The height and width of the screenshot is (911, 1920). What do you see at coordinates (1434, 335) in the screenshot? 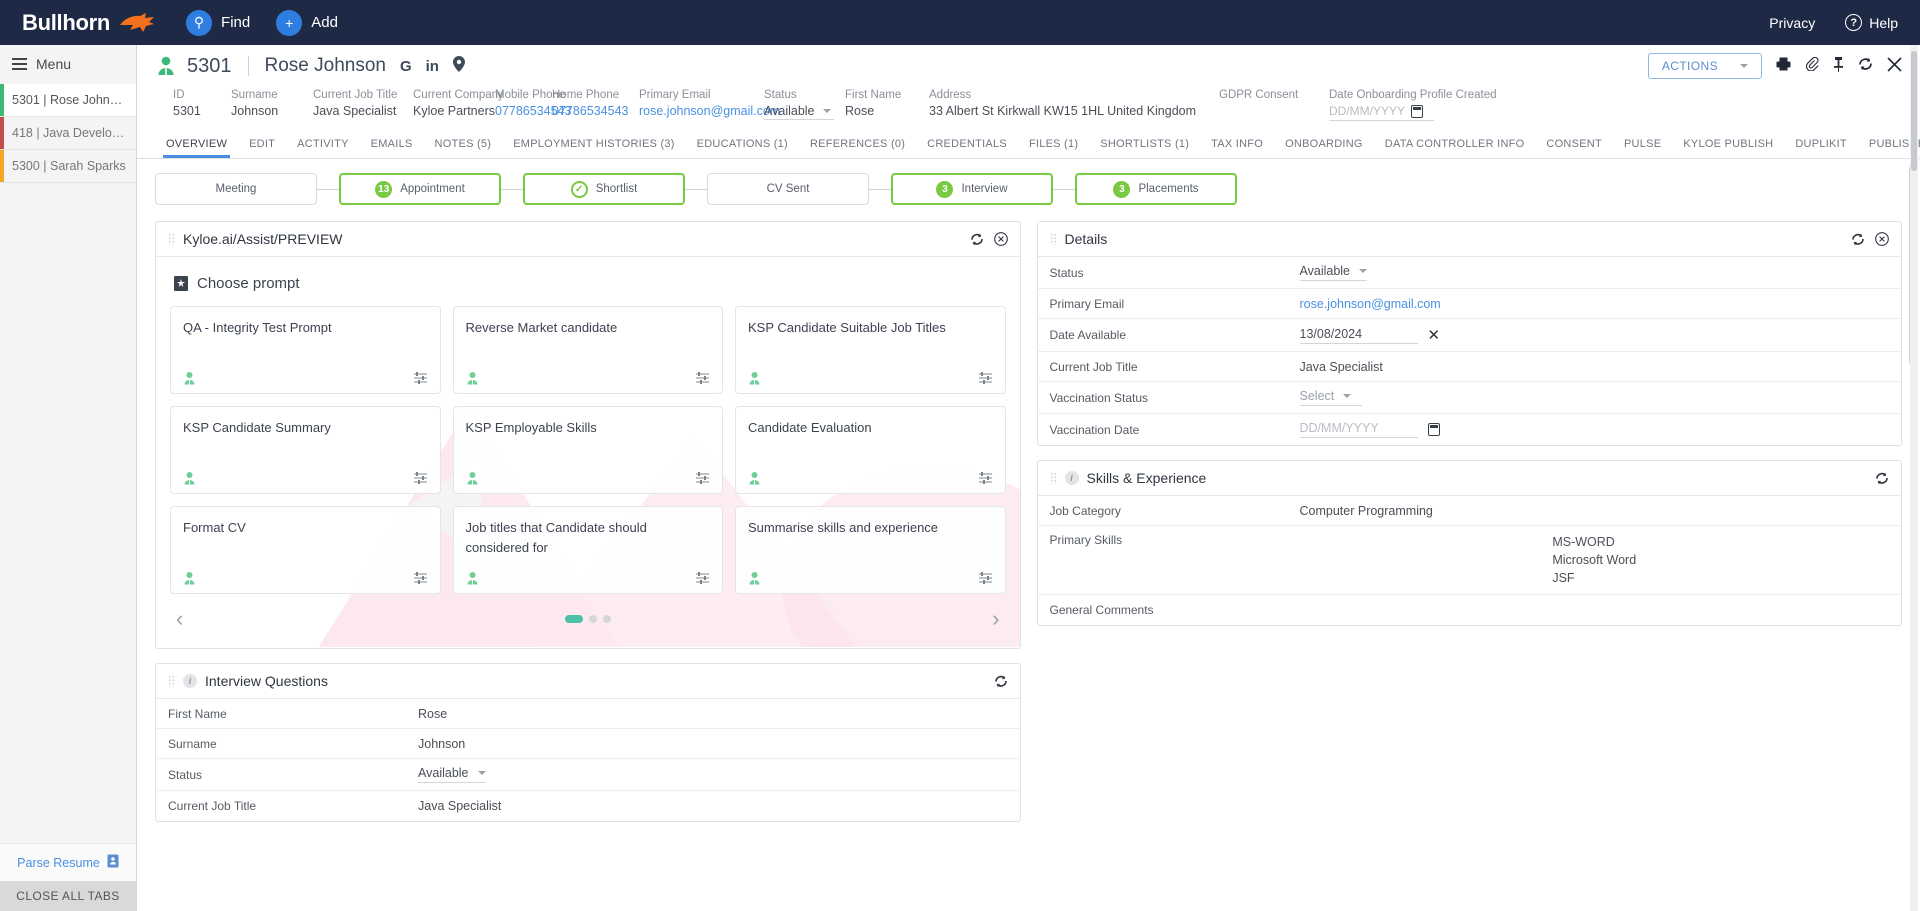
I see `clear-date-icon: ✕` at bounding box center [1434, 335].